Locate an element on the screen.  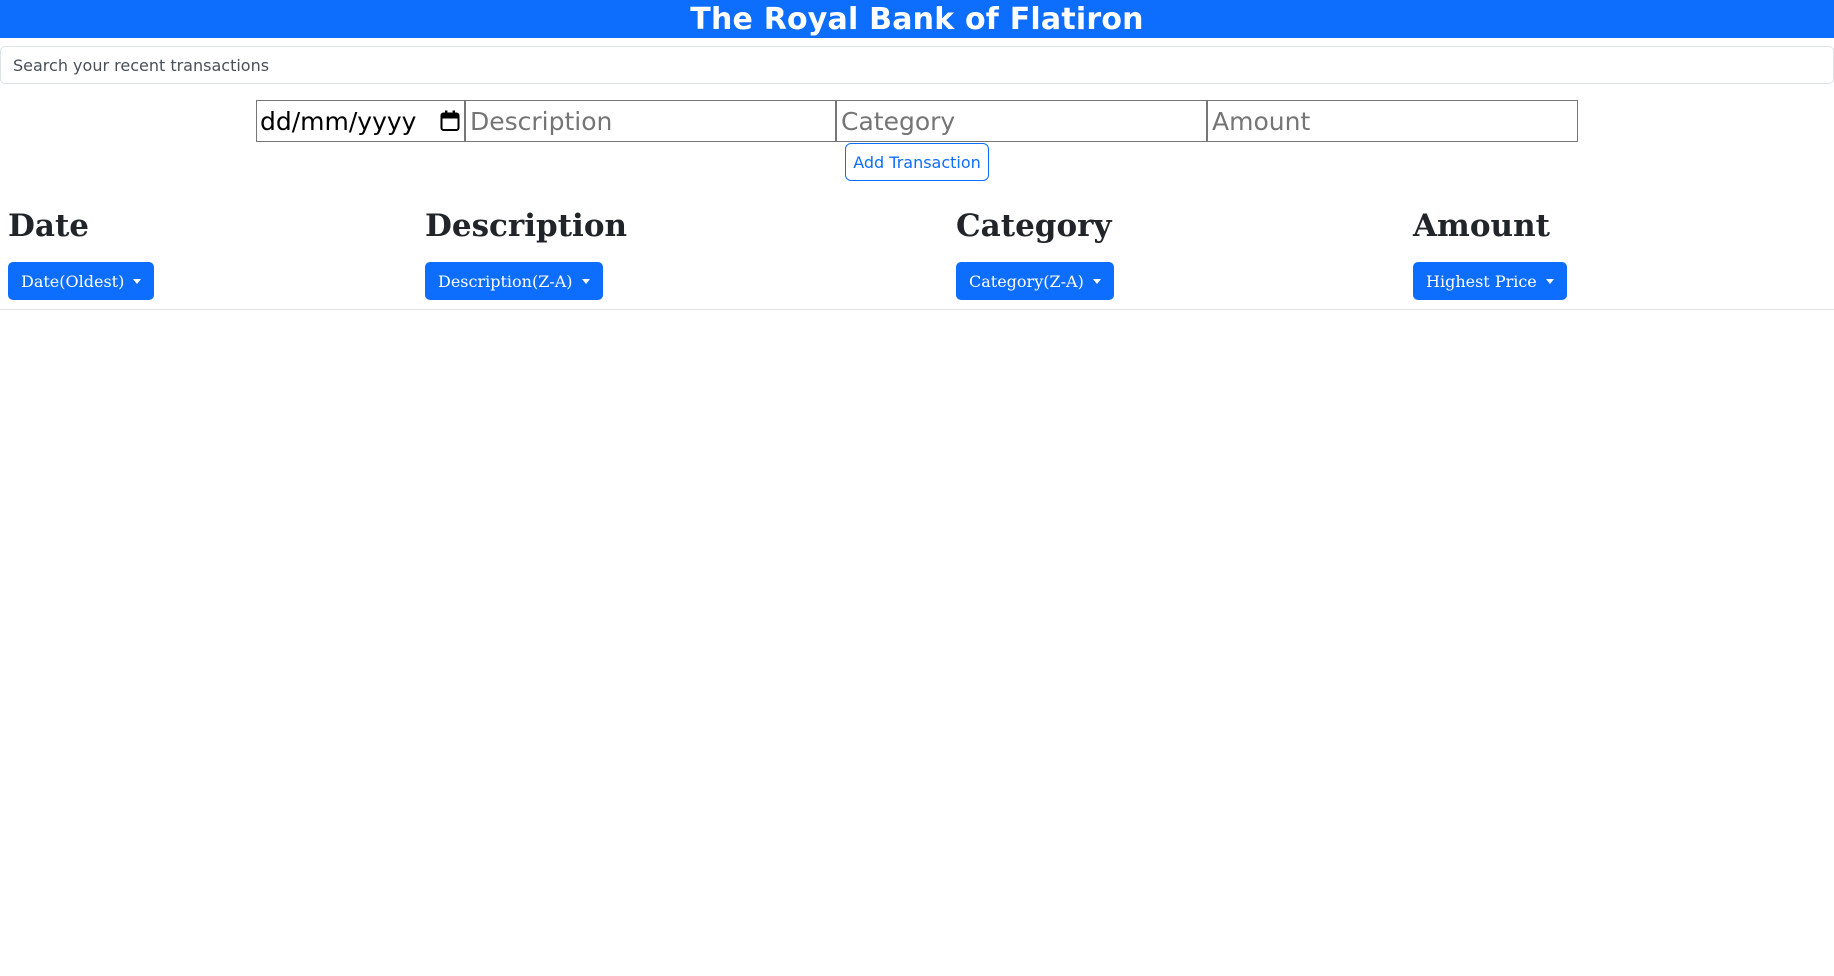
sort-date-label: Date(Oldest) is located at coordinates (73, 281).